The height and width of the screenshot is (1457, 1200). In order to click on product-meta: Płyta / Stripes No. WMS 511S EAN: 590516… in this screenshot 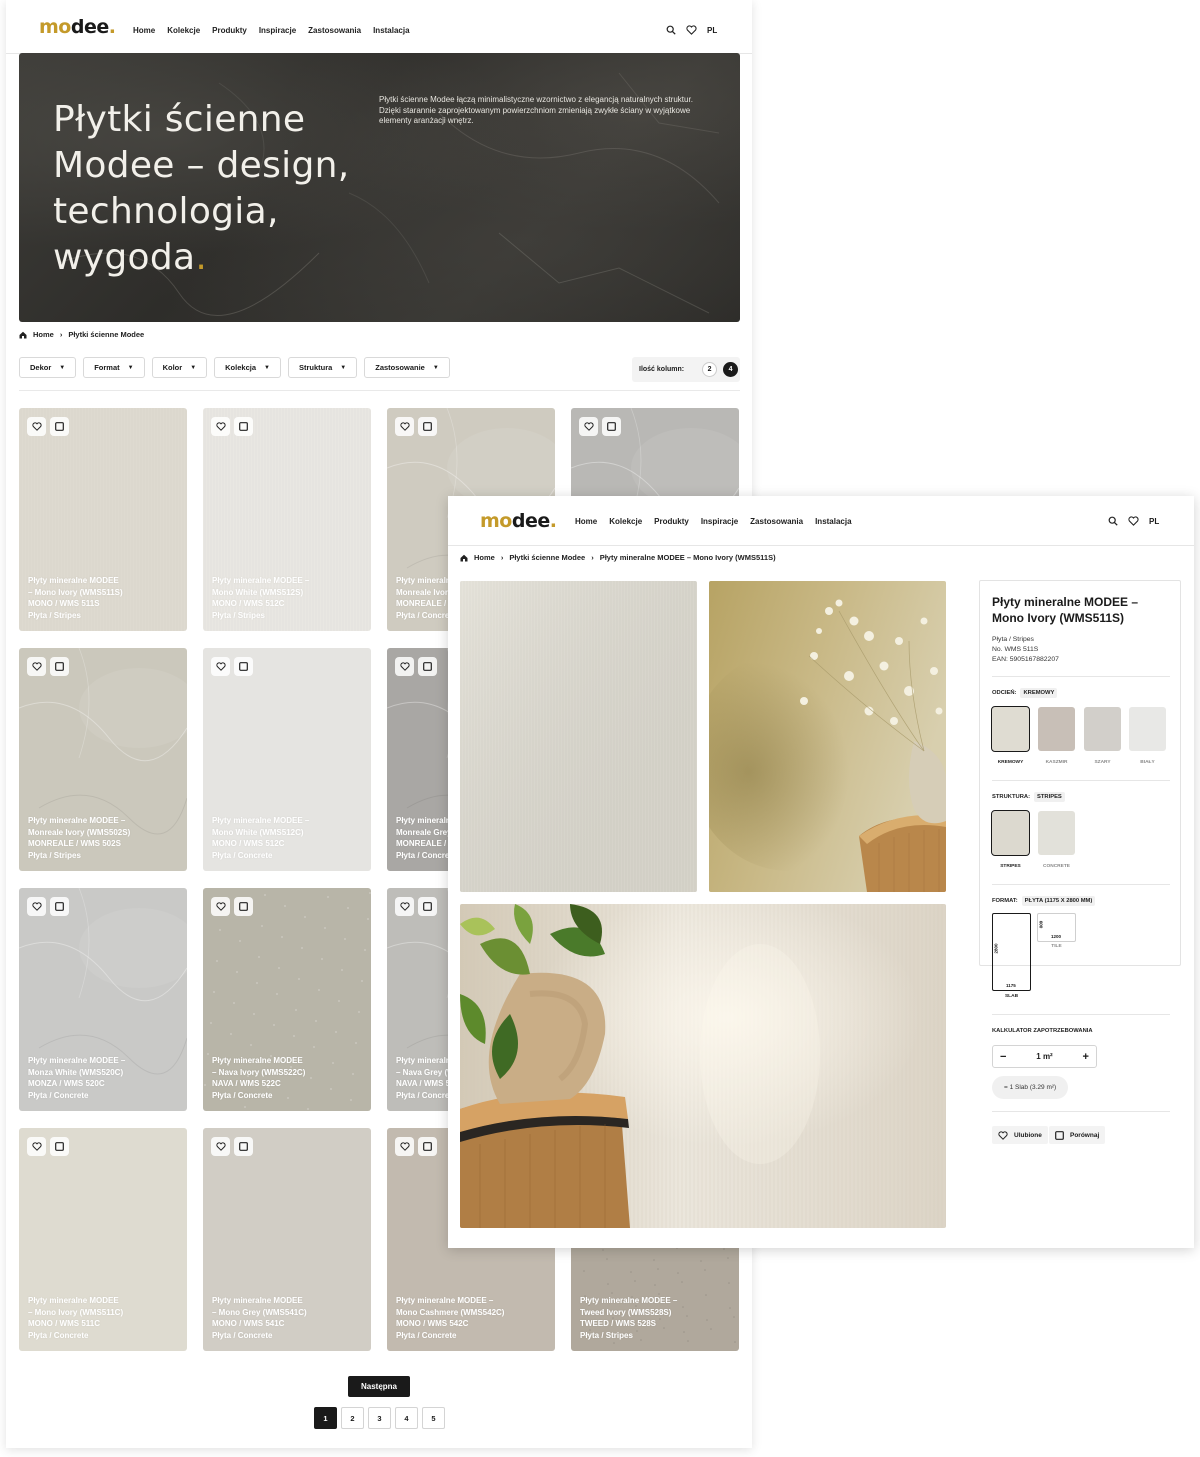, I will do `click(1025, 649)`.